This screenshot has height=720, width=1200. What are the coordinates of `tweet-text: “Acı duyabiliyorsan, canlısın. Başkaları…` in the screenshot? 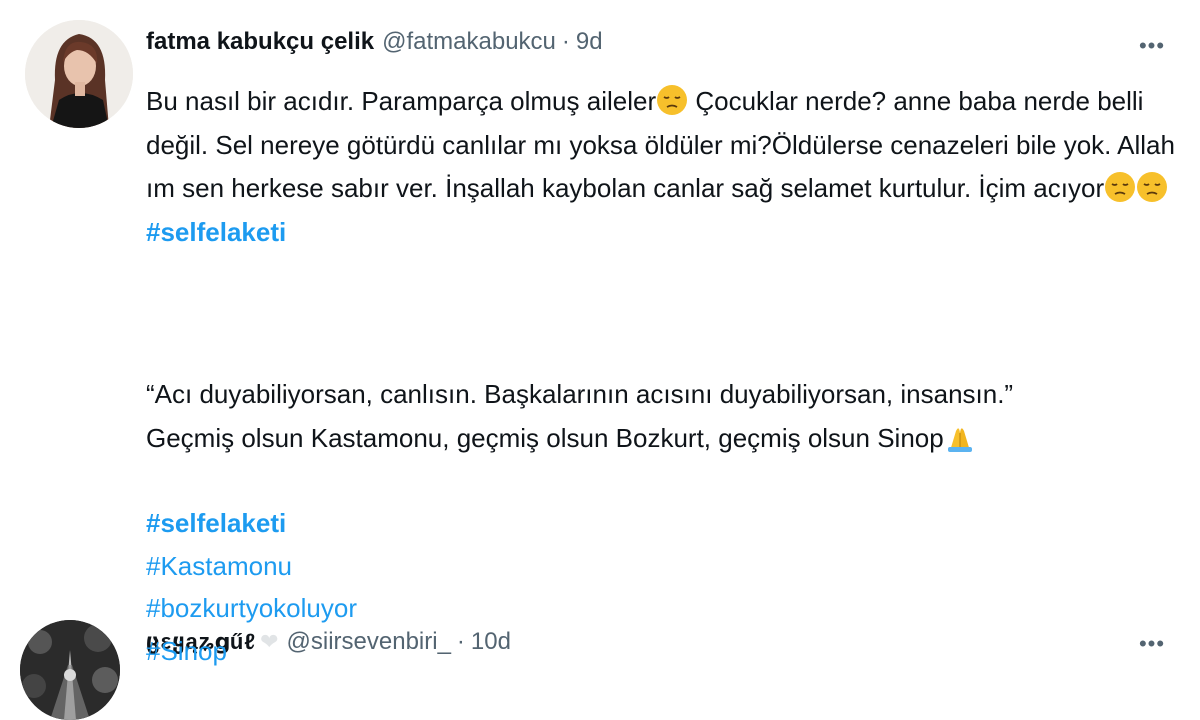 It's located at (661, 416).